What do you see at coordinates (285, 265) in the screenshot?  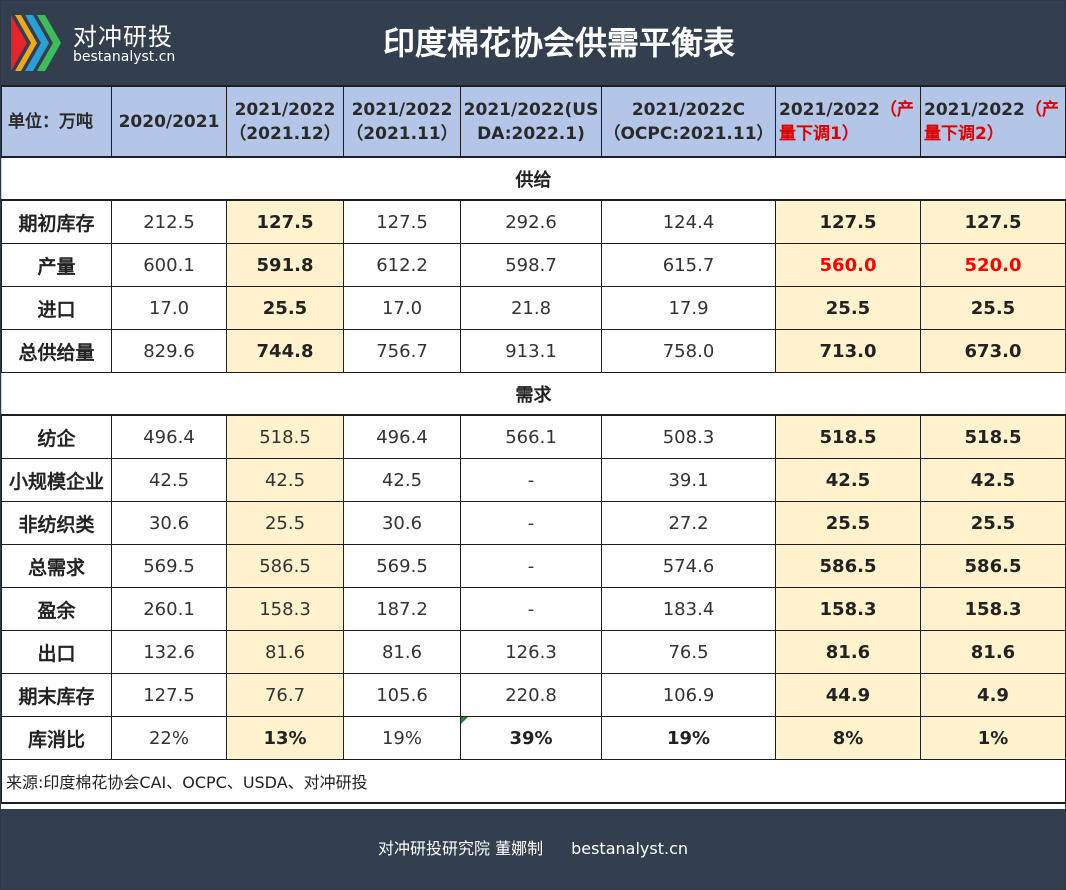 I see `table-cell: 591.8` at bounding box center [285, 265].